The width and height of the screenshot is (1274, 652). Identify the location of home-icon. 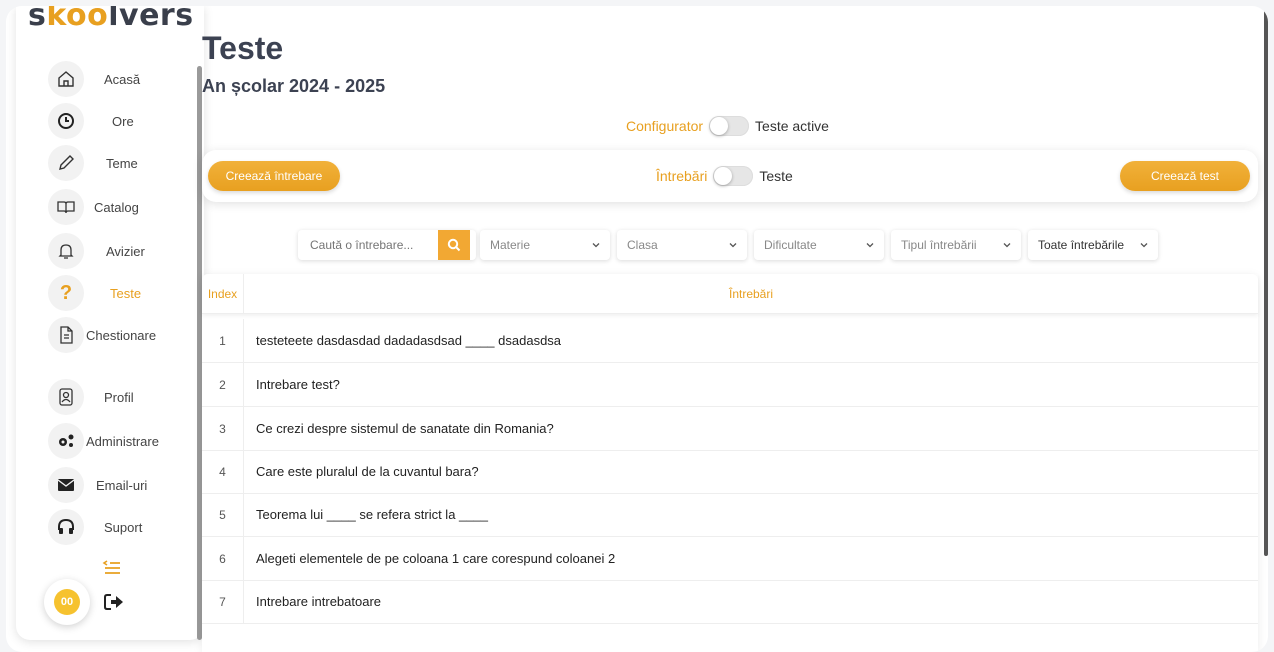
(66, 79).